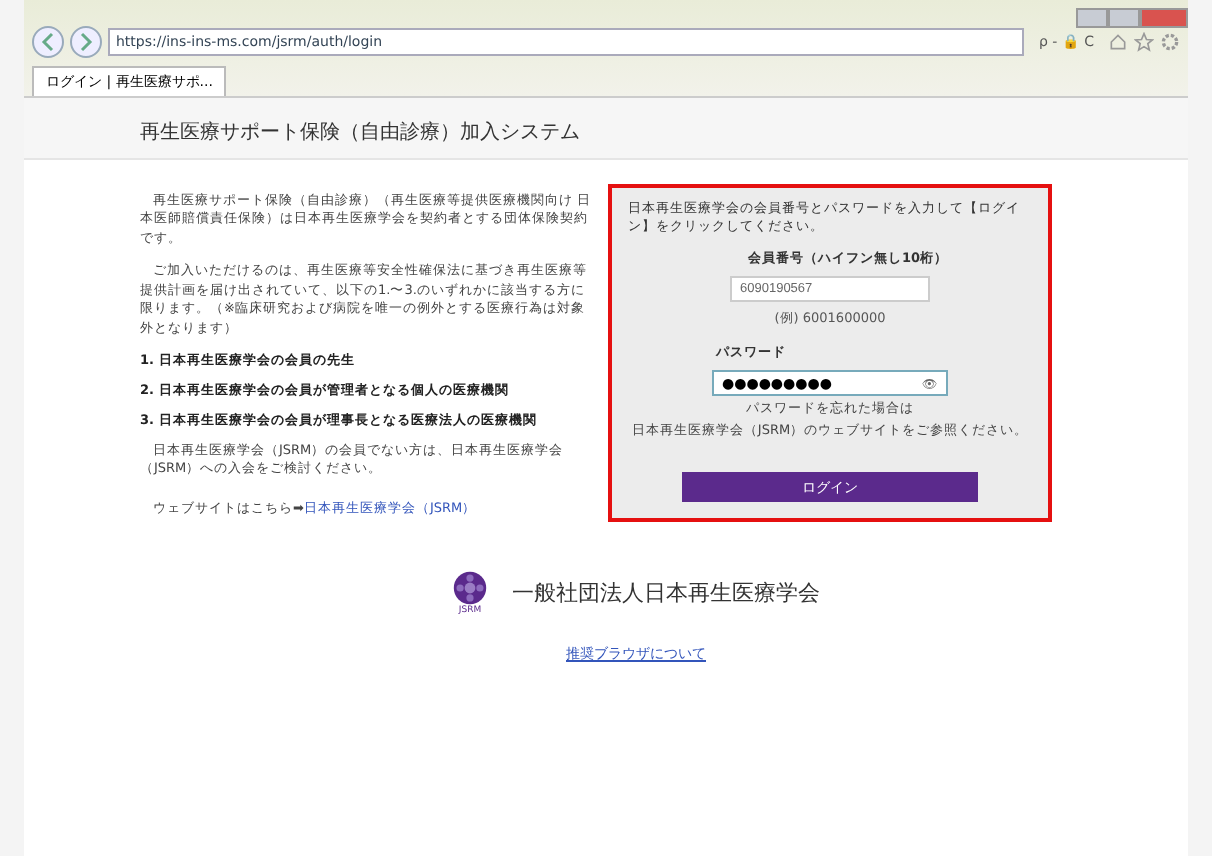 The width and height of the screenshot is (1212, 856). I want to click on back-button, so click(48, 42).